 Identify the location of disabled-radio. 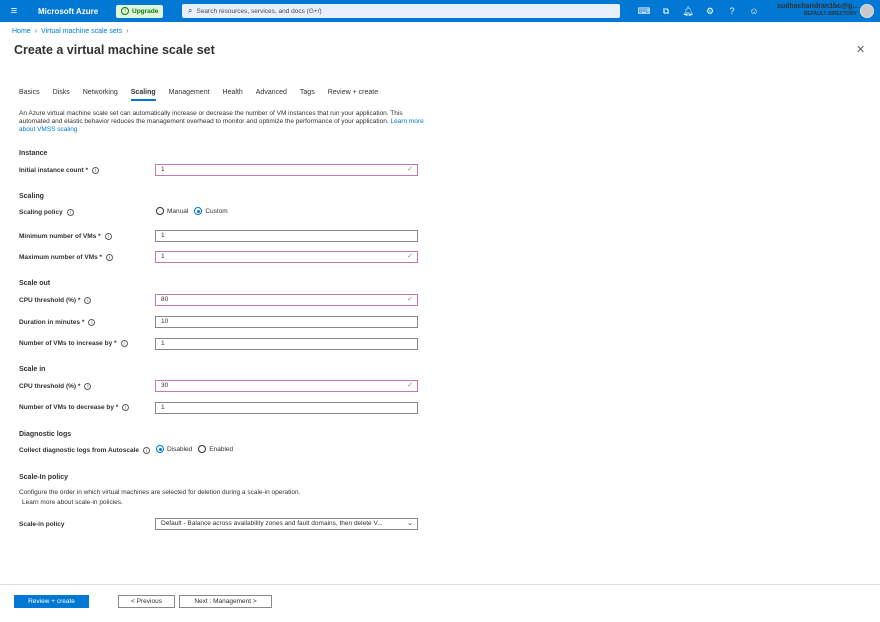
(160, 449).